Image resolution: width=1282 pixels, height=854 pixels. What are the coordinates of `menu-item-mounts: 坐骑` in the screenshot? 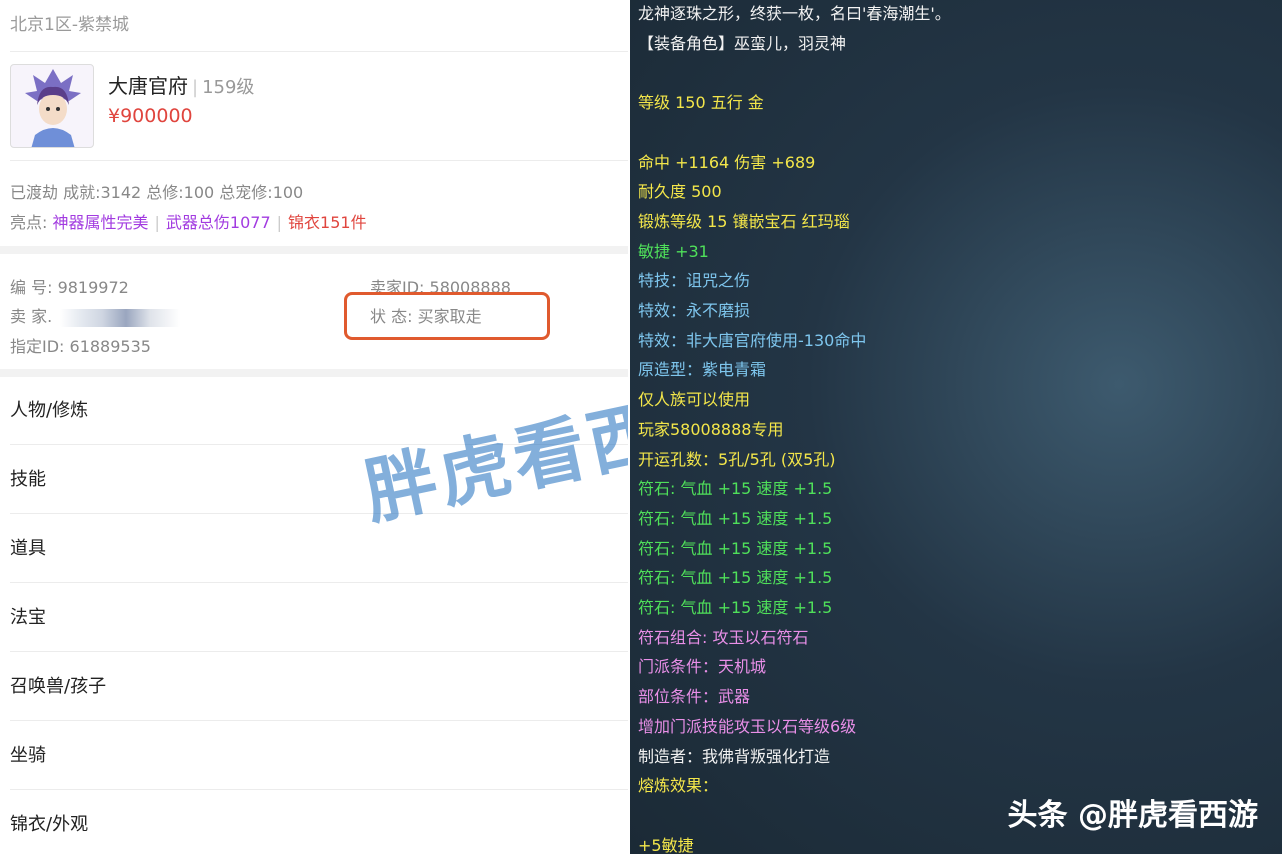 It's located at (319, 756).